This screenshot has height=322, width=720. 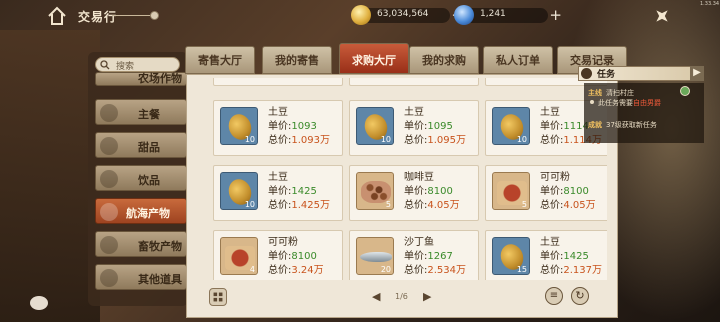 I want to click on other-items-icon, so click(x=109, y=278).